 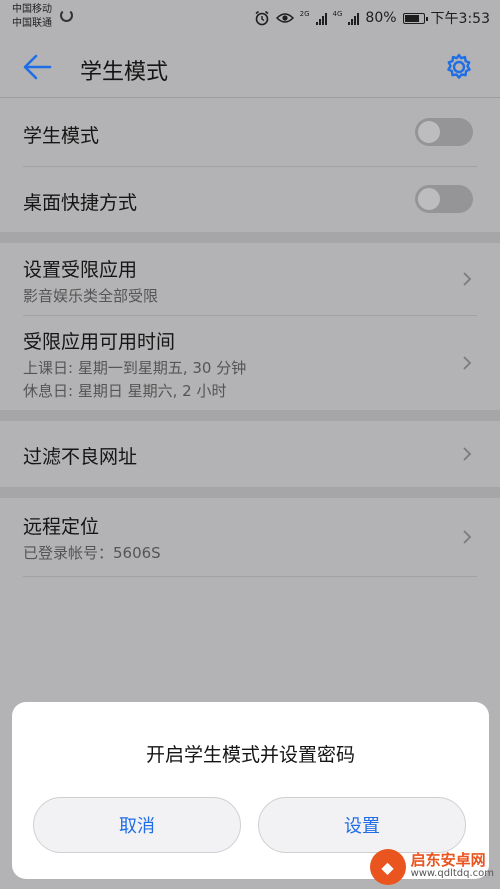 I want to click on battery-percent: 80%, so click(x=381, y=18).